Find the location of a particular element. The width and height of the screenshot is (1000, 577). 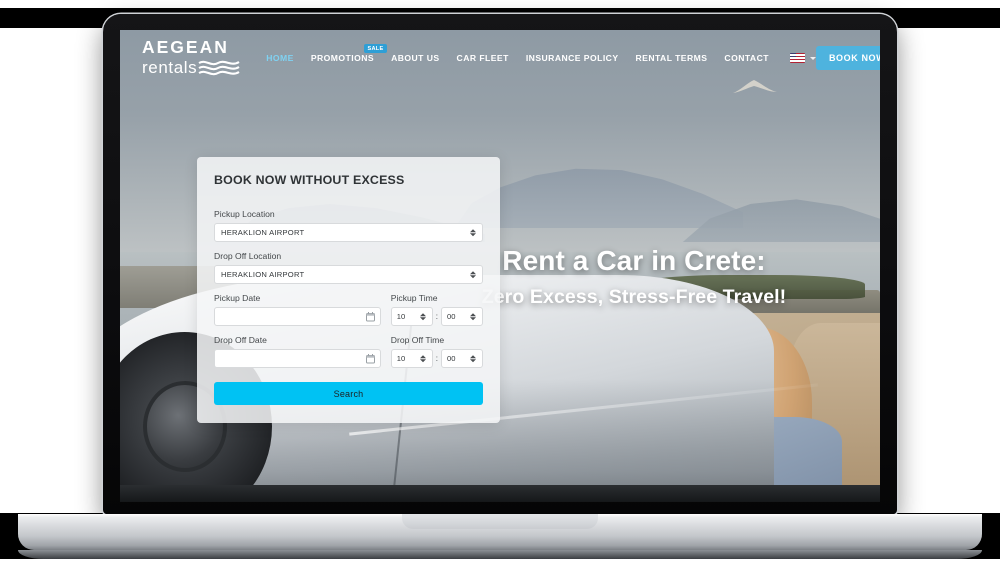

language-switcher is located at coordinates (802, 58).